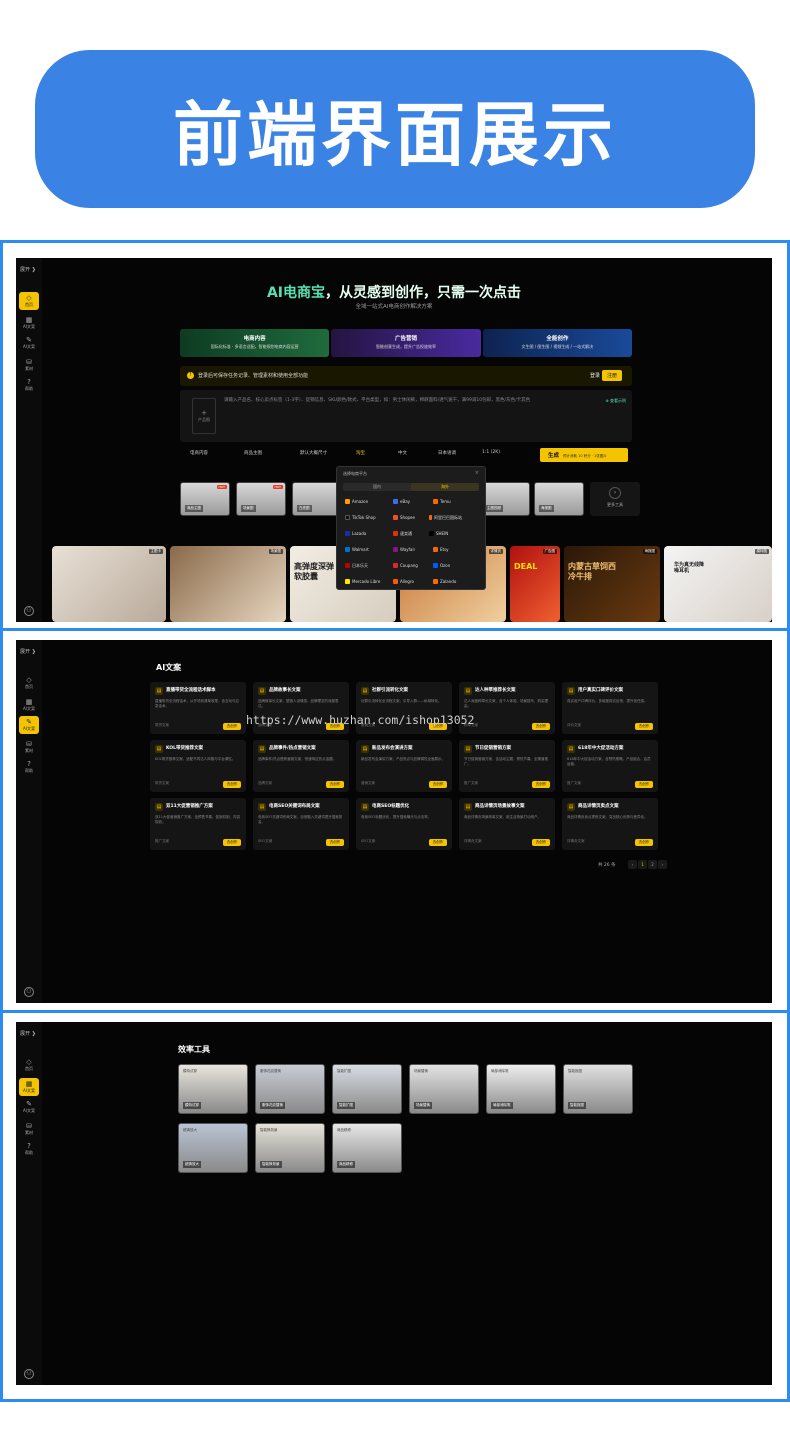 This screenshot has height=1438, width=790. I want to click on platform-option: Coupang, so click(405, 565).